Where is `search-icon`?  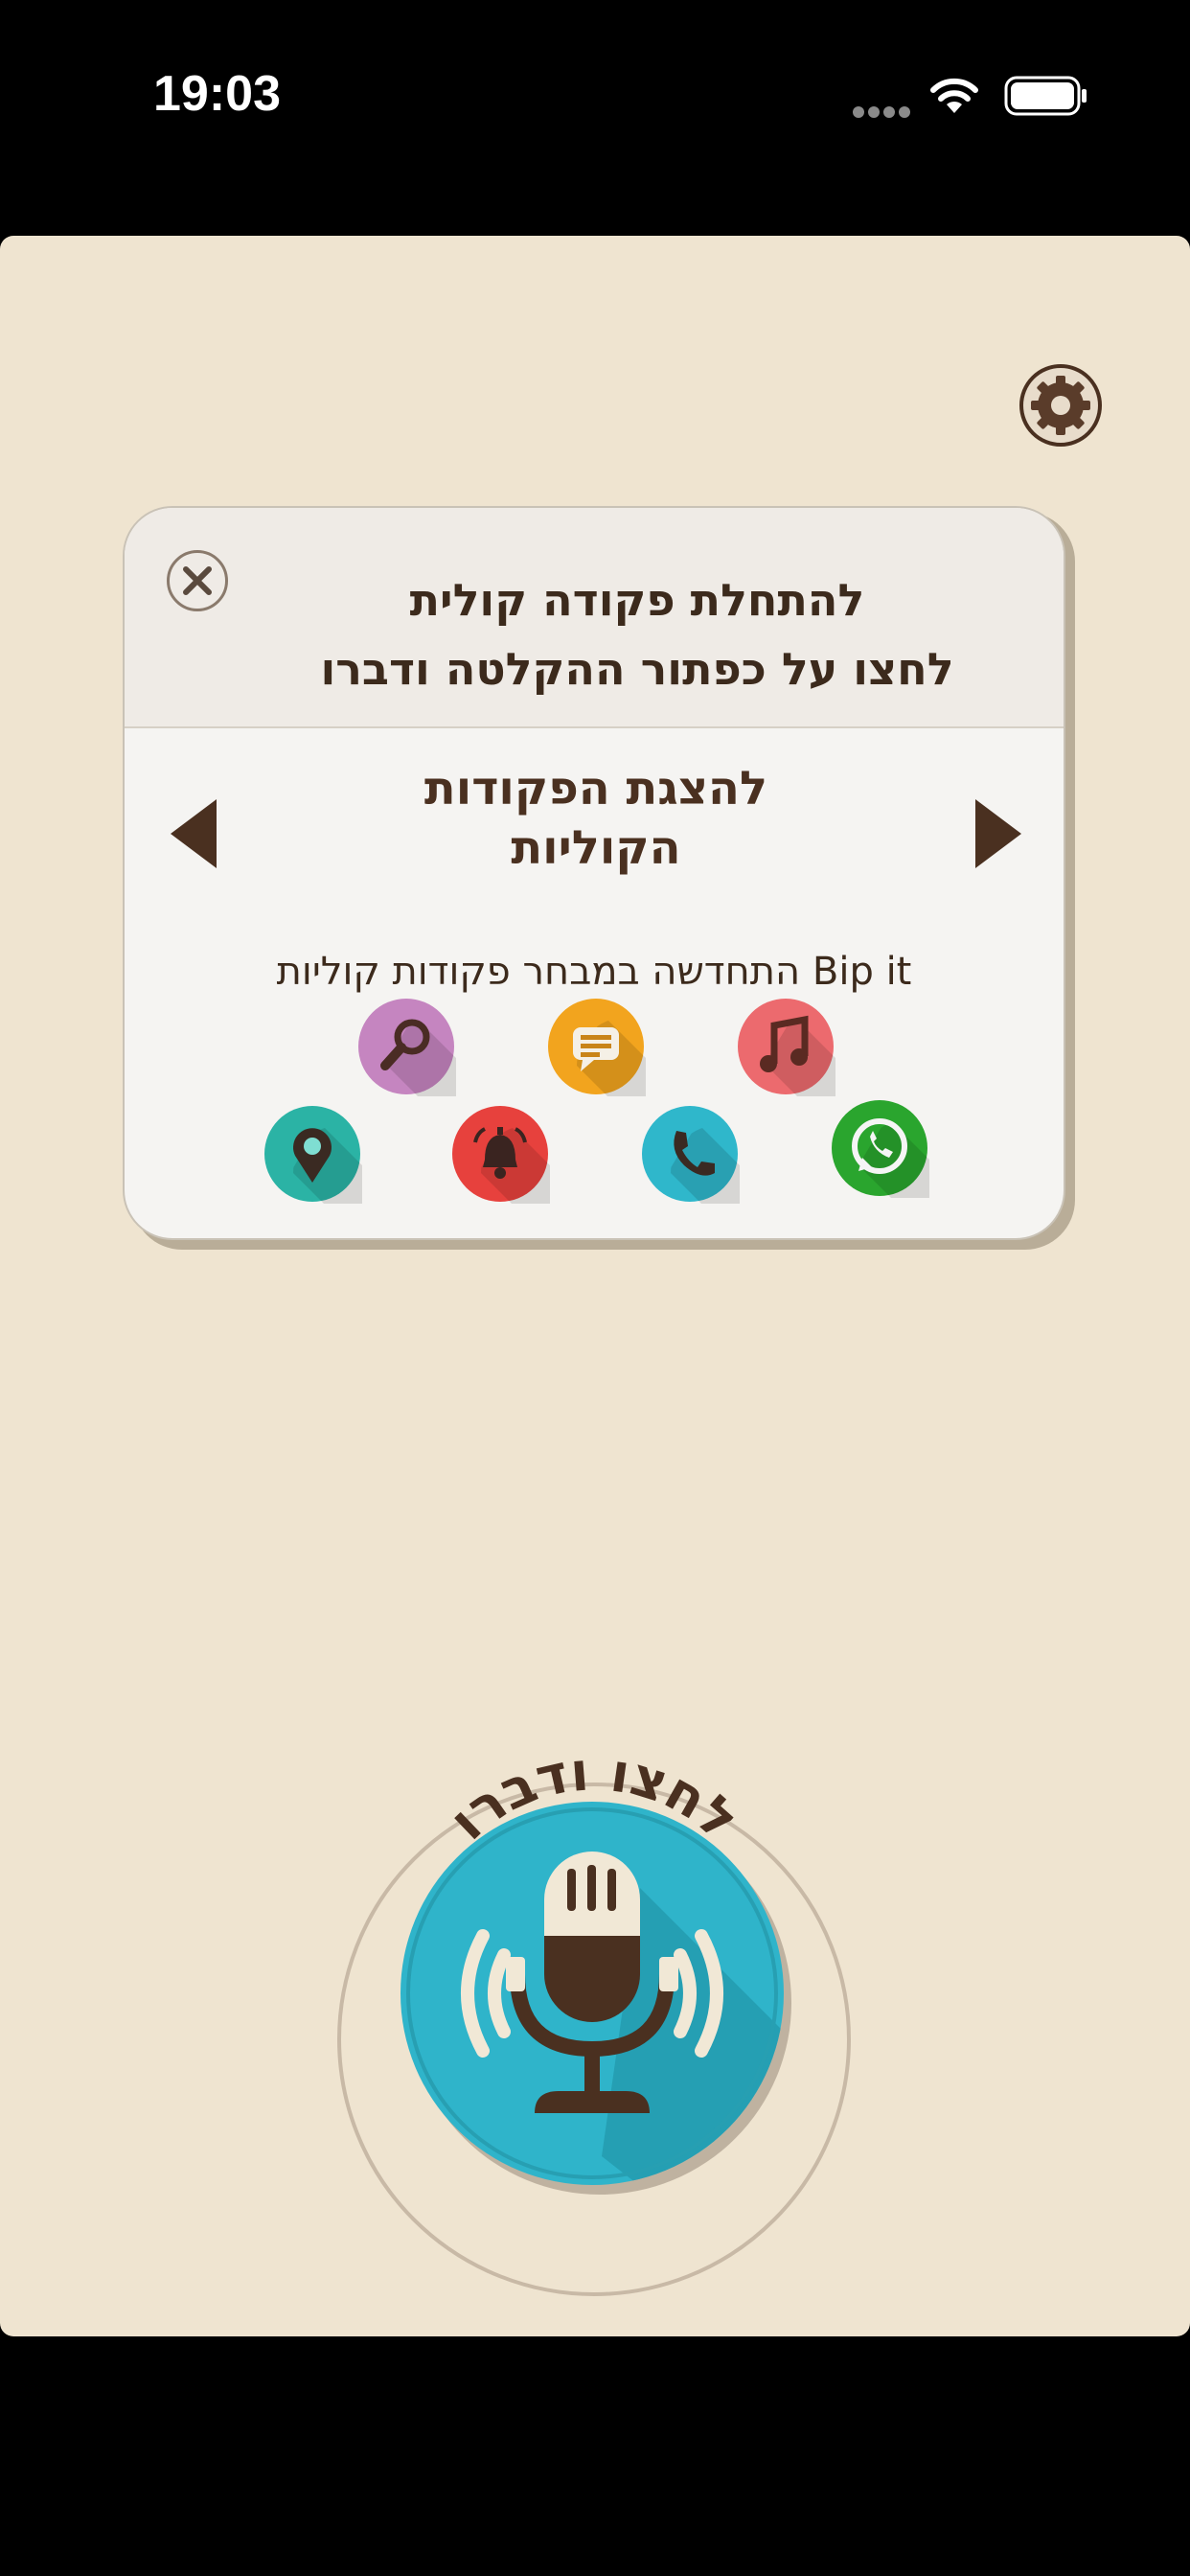
search-icon is located at coordinates (407, 1047).